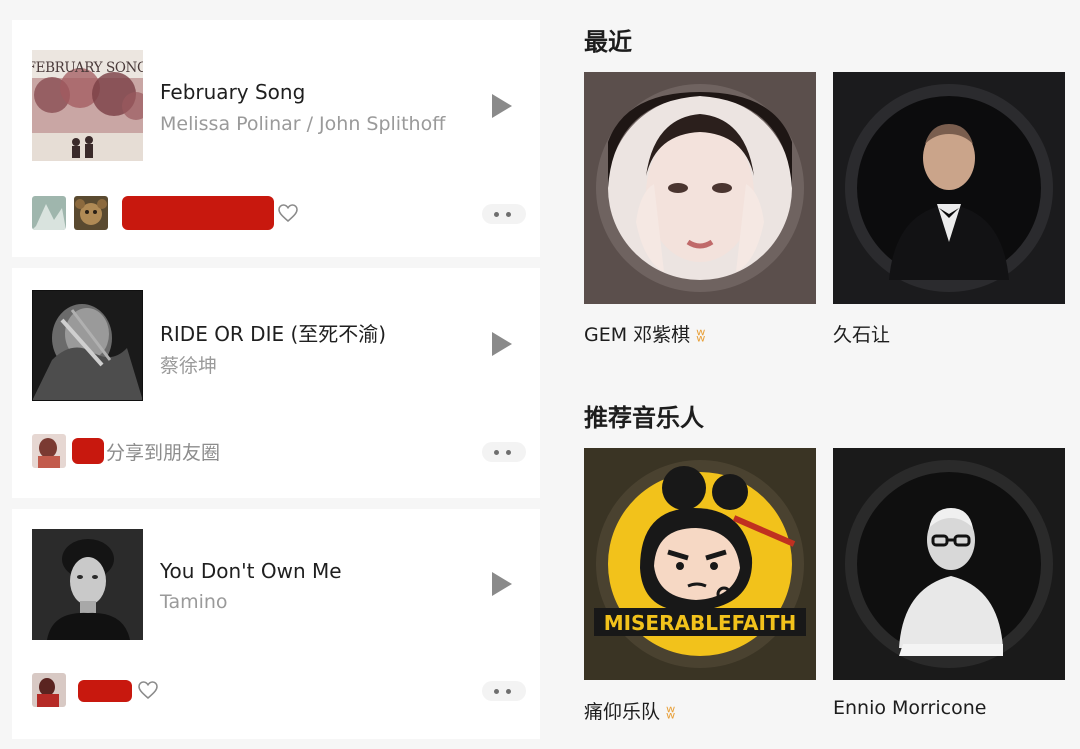 The image size is (1080, 749). Describe the element at coordinates (909, 708) in the screenshot. I see `artist-name: Ennio Morricone` at that location.